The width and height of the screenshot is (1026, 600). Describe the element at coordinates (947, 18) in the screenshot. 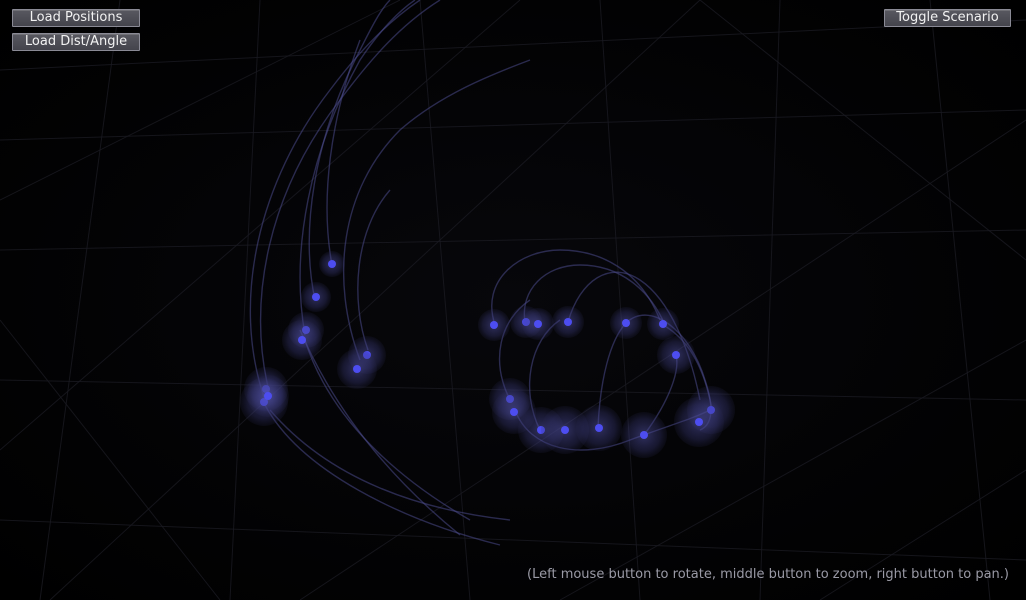

I see `toggle-scenario-button: Toggle Scenario` at that location.